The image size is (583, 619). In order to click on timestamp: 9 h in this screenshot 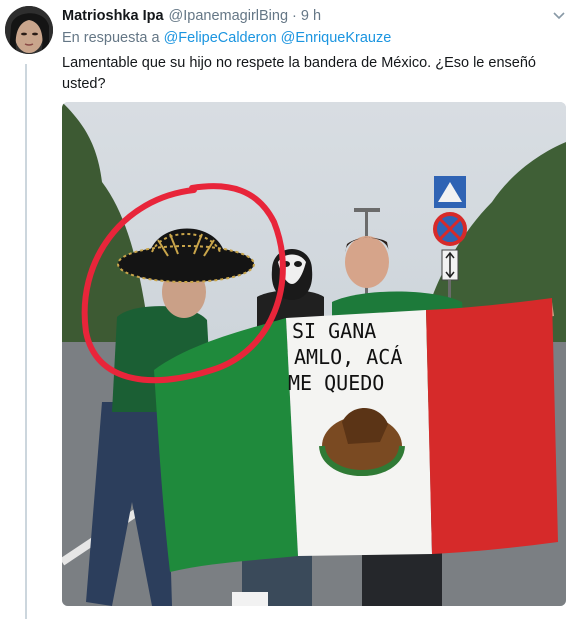, I will do `click(311, 16)`.